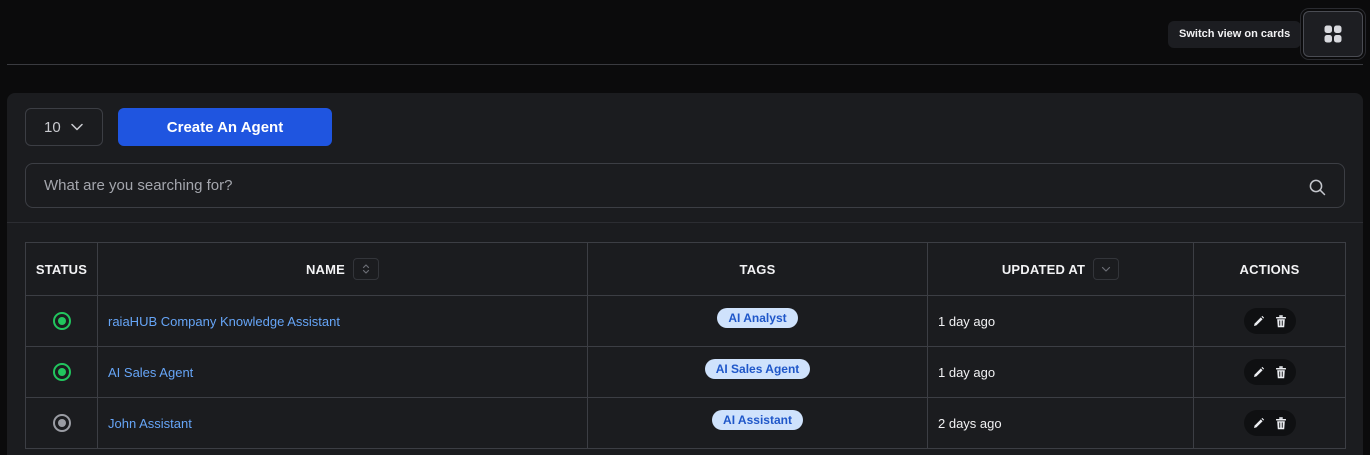 This screenshot has height=455, width=1370. What do you see at coordinates (970, 423) in the screenshot?
I see `updated-at-value: 2 days ago` at bounding box center [970, 423].